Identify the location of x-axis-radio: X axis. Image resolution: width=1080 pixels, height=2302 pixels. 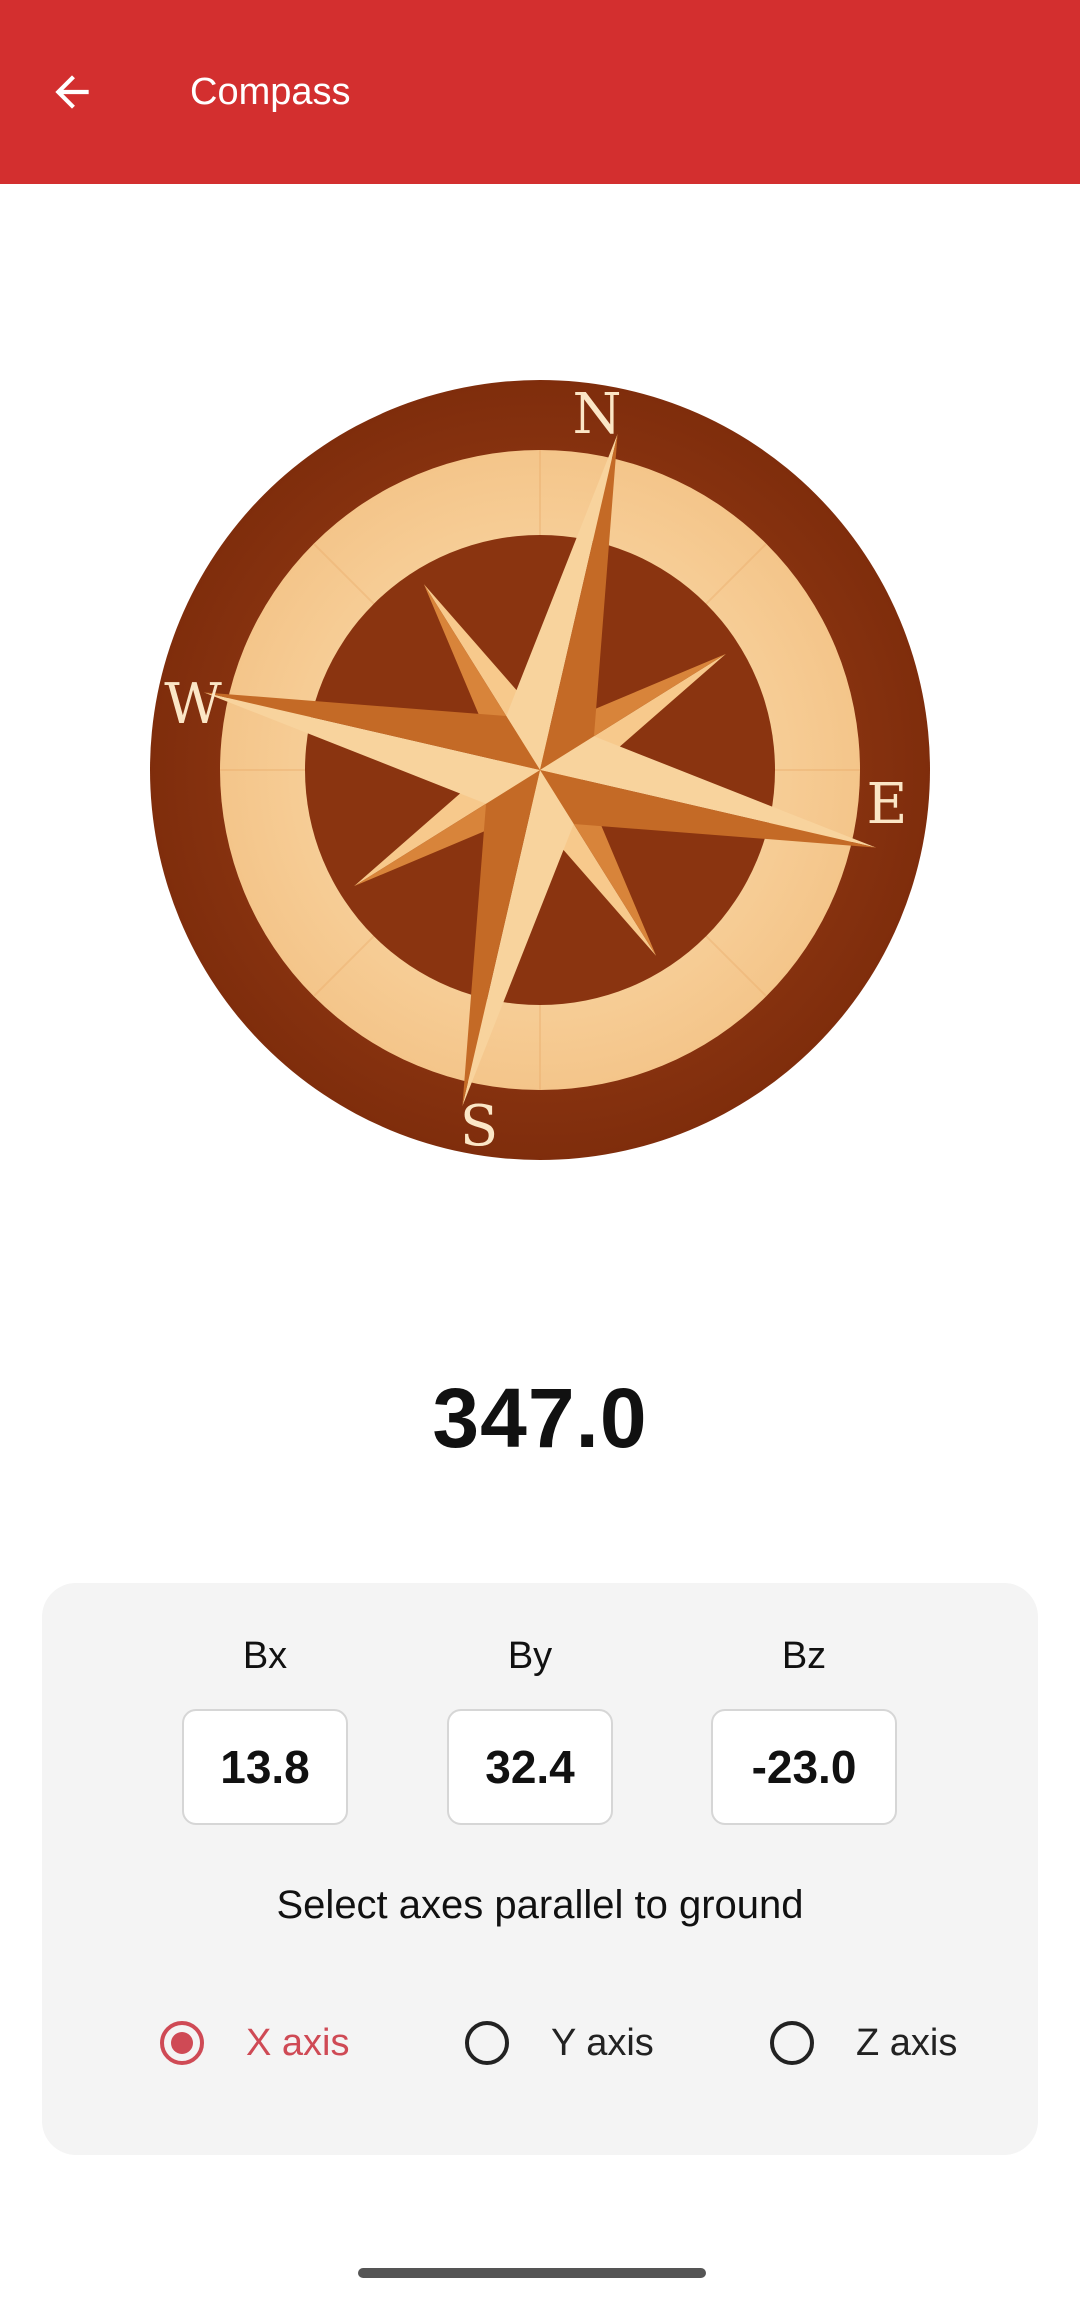
(254, 2043).